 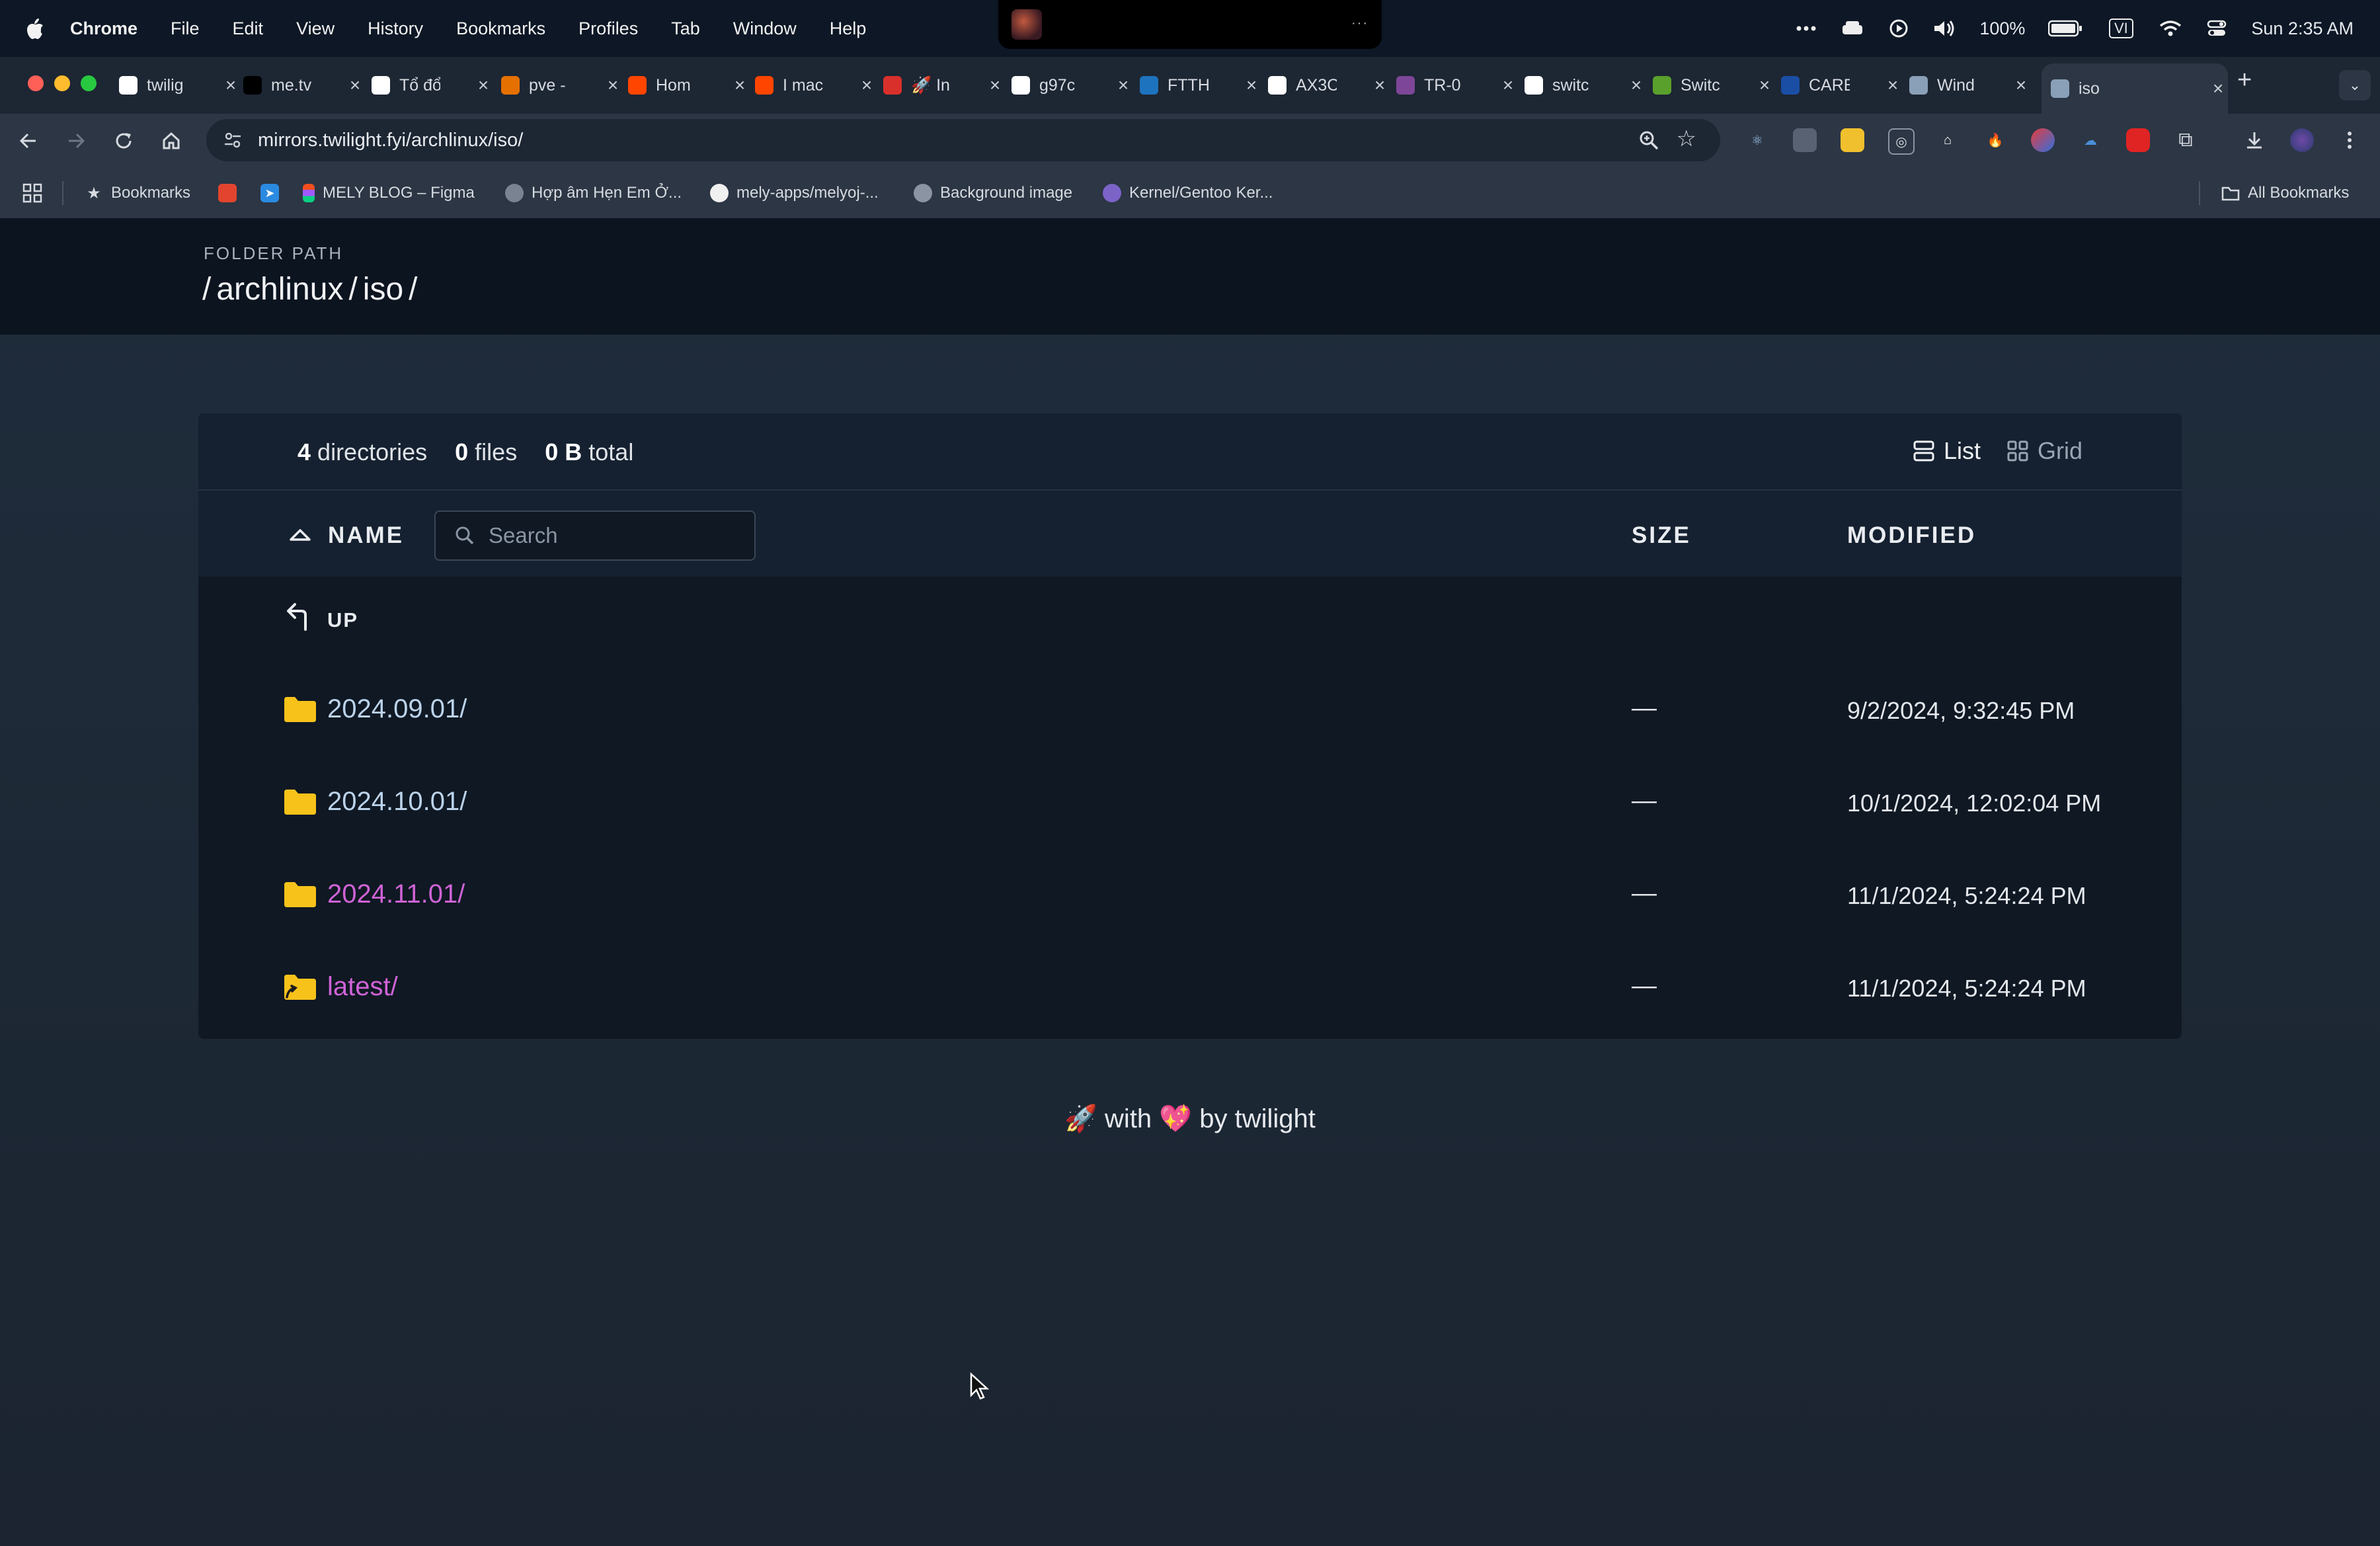 I want to click on table-row: 2024.10.01/ — 10/1/2024, 12:02:04 PM, so click(x=1190, y=801).